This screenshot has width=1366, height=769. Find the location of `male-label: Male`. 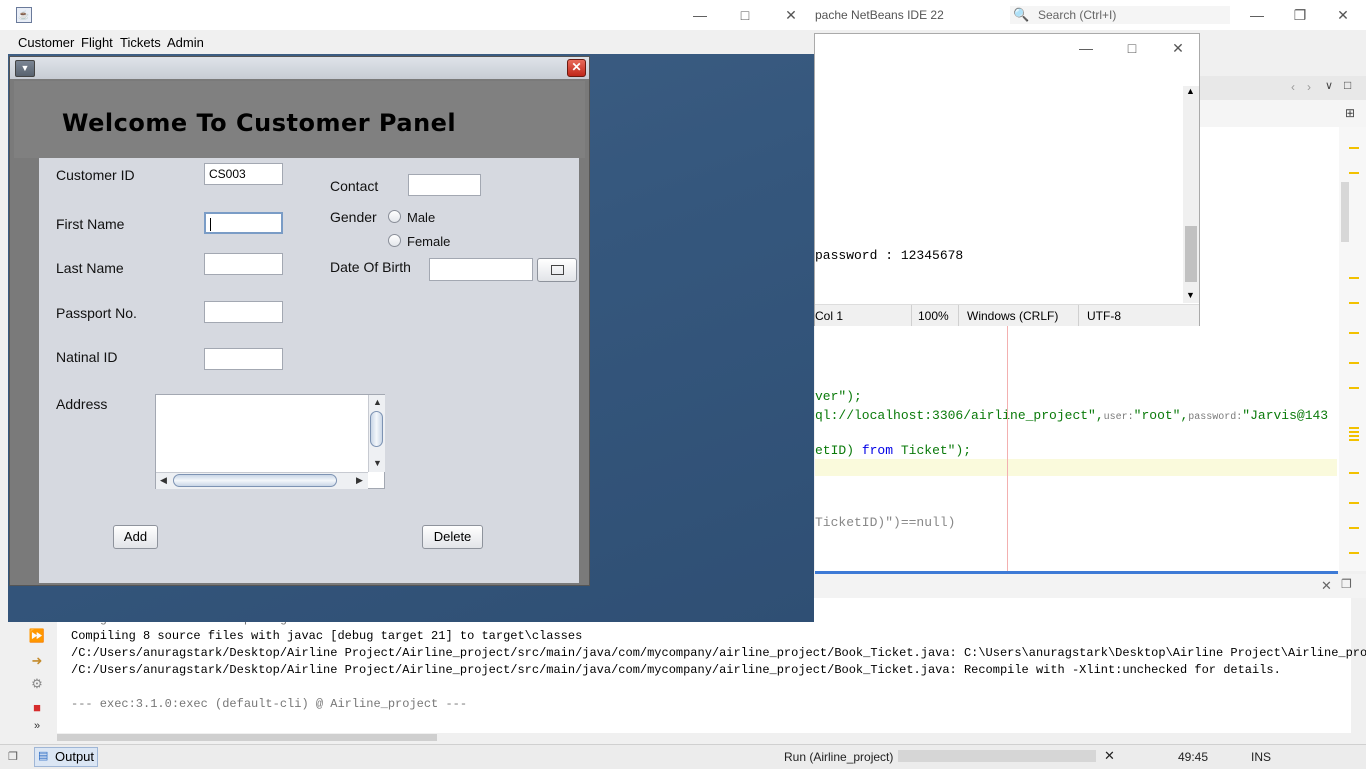

male-label: Male is located at coordinates (421, 217).